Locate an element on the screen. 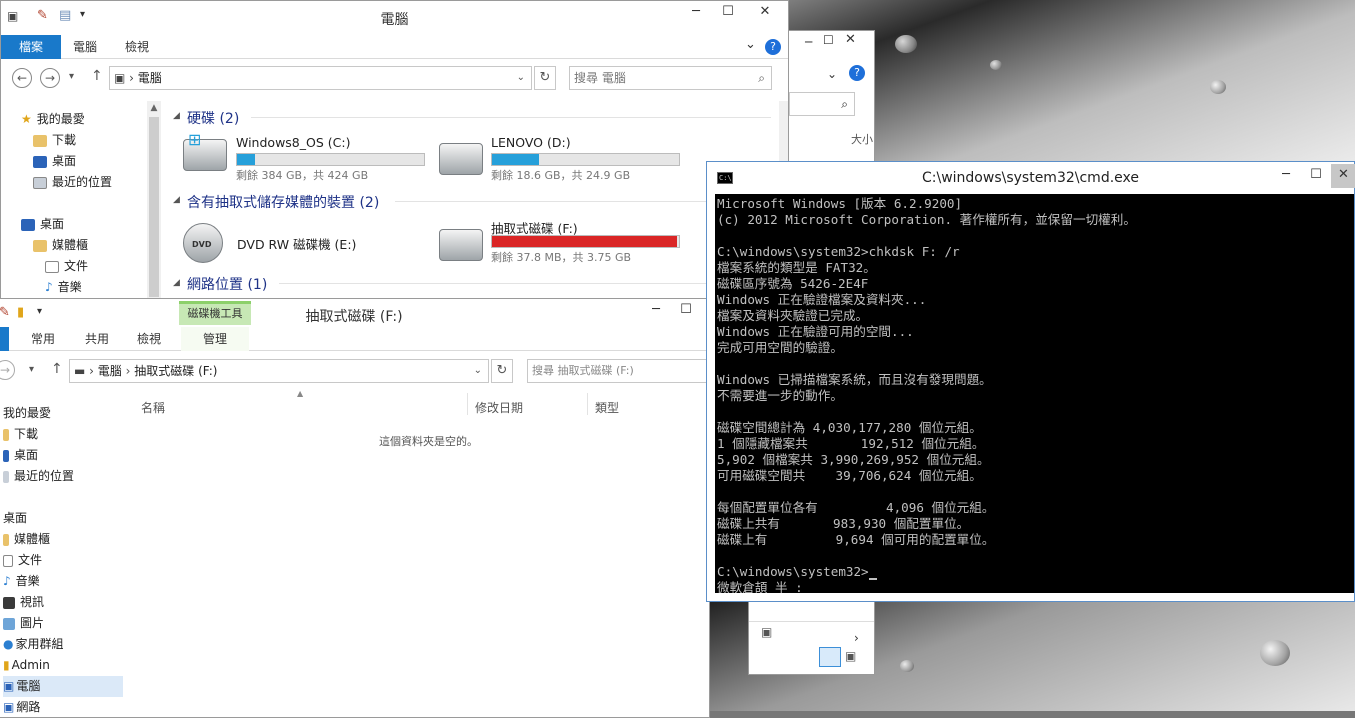 This screenshot has width=1355, height=718. group-removable-storage: 含有抽取式儲存媒體的裝置 (2) is located at coordinates (283, 202).